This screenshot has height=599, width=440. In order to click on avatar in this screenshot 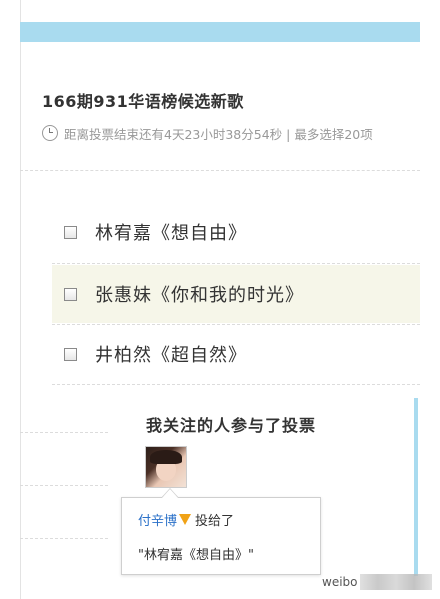, I will do `click(166, 467)`.